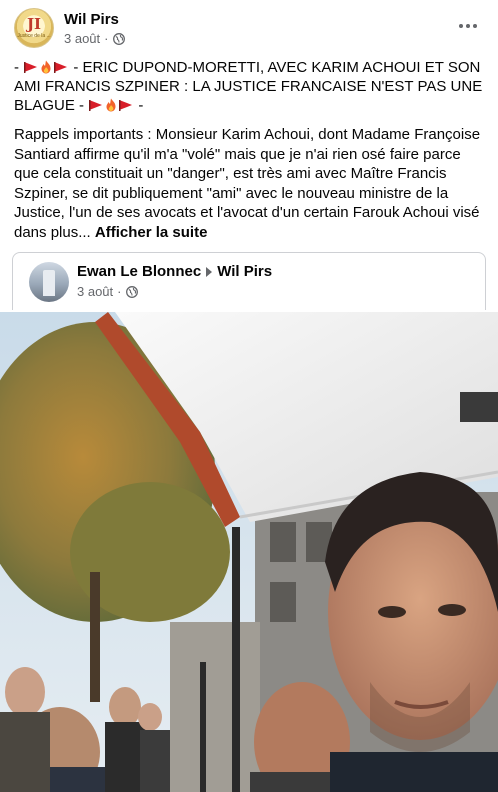 The width and height of the screenshot is (498, 792). Describe the element at coordinates (468, 26) in the screenshot. I see `more-options-icon` at that location.